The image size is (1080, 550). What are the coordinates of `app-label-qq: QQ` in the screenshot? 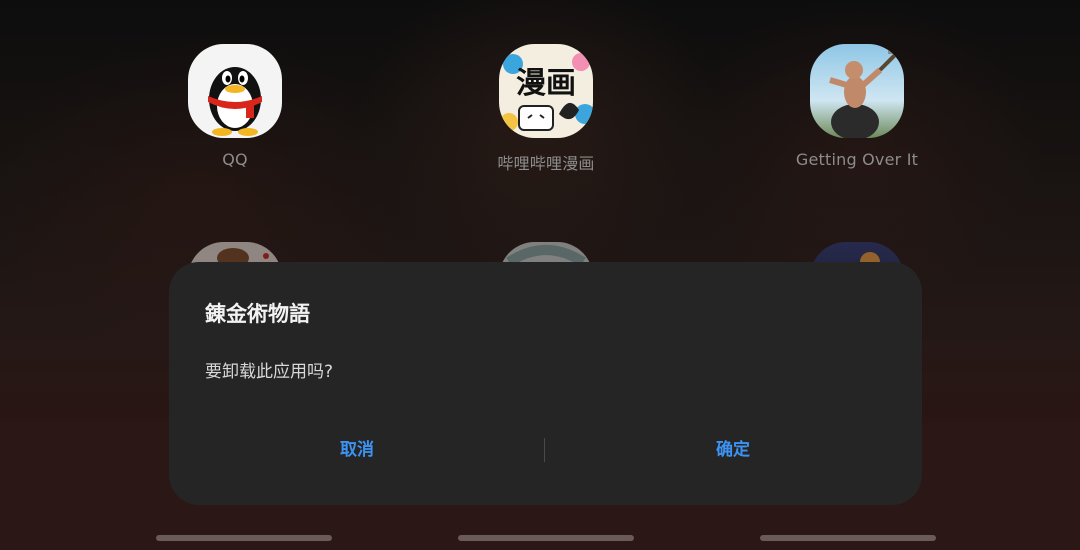 It's located at (235, 159).